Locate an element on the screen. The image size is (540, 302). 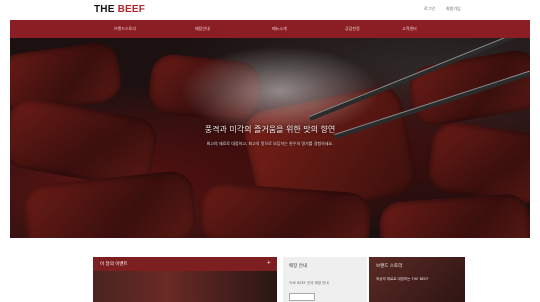
event-card: 이 달의 이벤트 + is located at coordinates (185, 279).